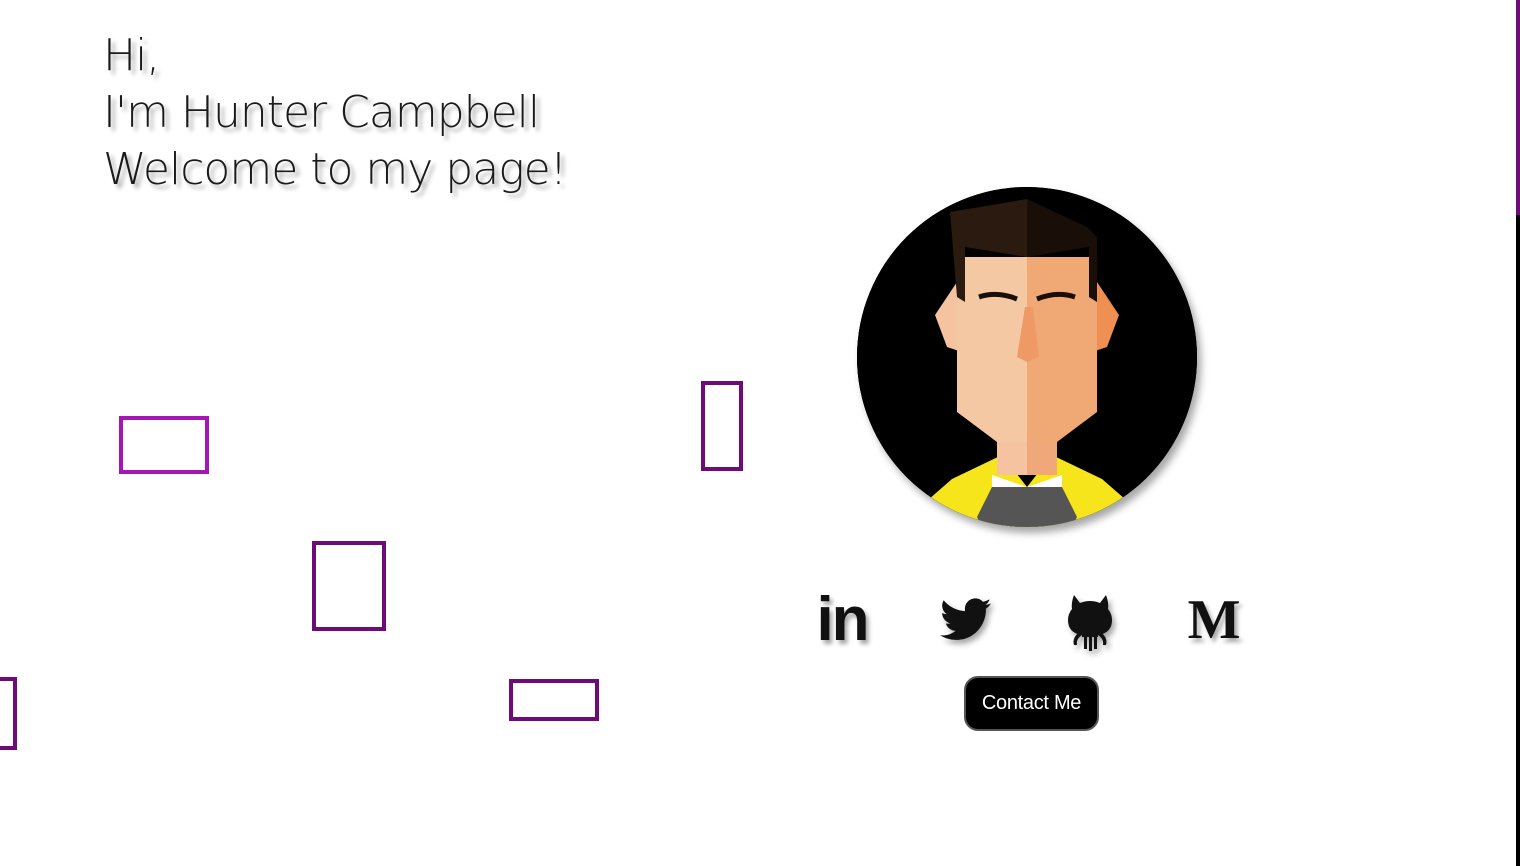 Image resolution: width=1520 pixels, height=866 pixels. What do you see at coordinates (1090, 623) in the screenshot?
I see `github-icon` at bounding box center [1090, 623].